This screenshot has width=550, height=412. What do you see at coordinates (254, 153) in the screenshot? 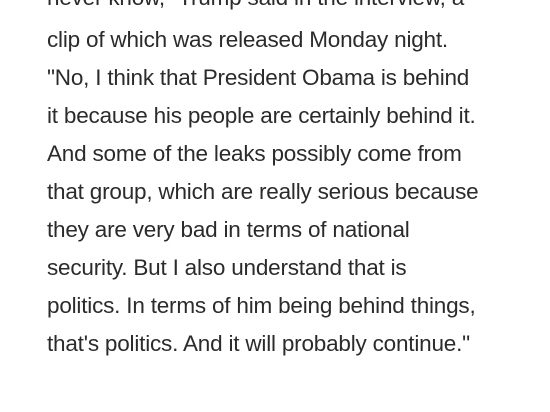
I see `paragraph-line: And some of the leaks possibly come from` at bounding box center [254, 153].